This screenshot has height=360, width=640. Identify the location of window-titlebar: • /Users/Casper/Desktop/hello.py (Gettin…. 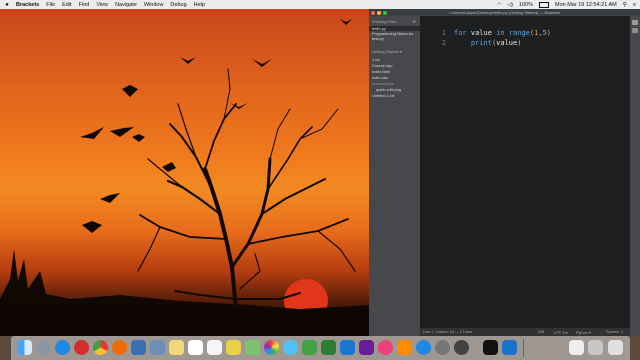
(504, 12).